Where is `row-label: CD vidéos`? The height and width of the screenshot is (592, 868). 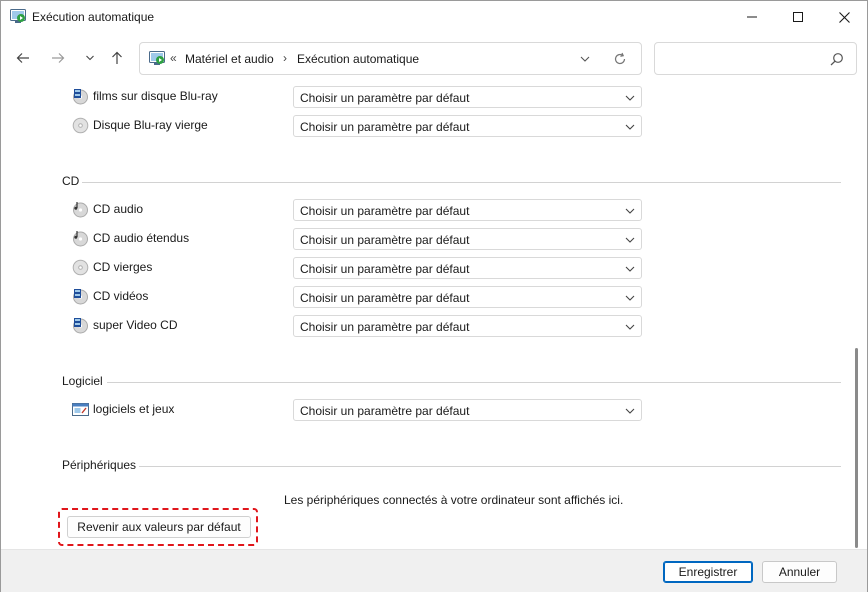
row-label: CD vidéos is located at coordinates (121, 296).